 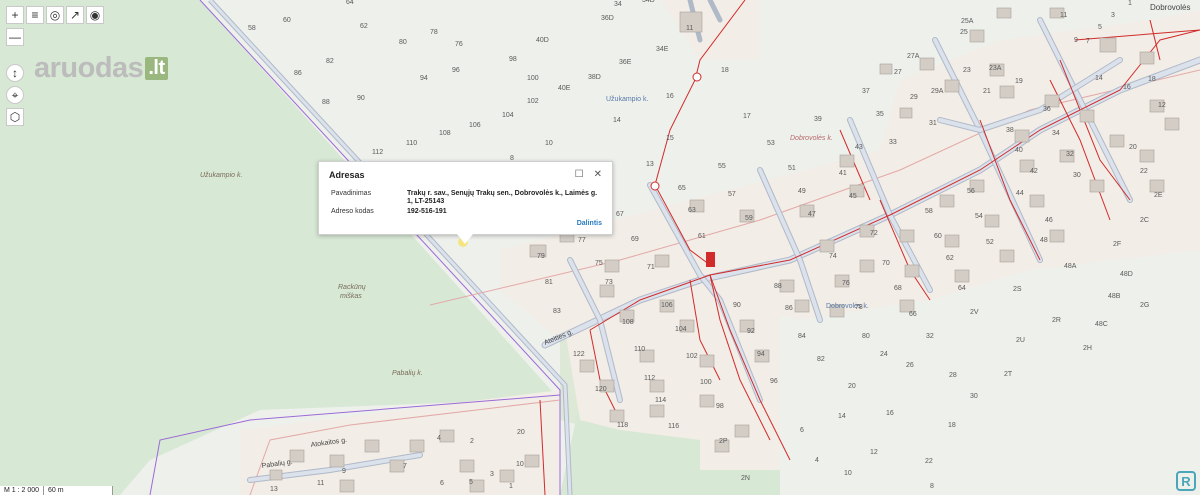 What do you see at coordinates (747, 116) in the screenshot?
I see `svg-text: 17` at bounding box center [747, 116].